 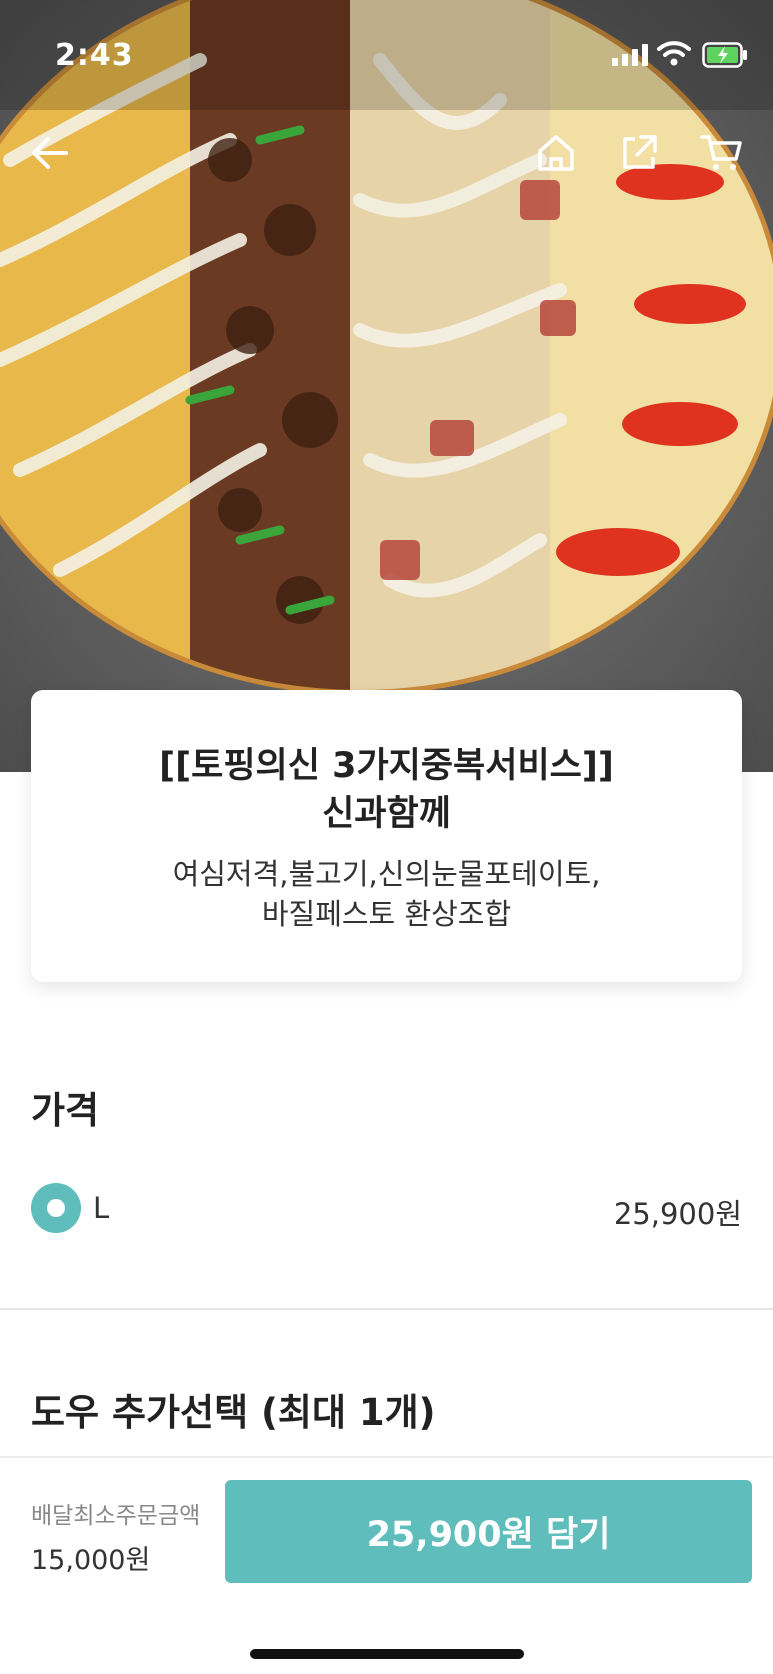 I want to click on product-desc-line2: 바질페스토 환상조합, so click(x=386, y=914).